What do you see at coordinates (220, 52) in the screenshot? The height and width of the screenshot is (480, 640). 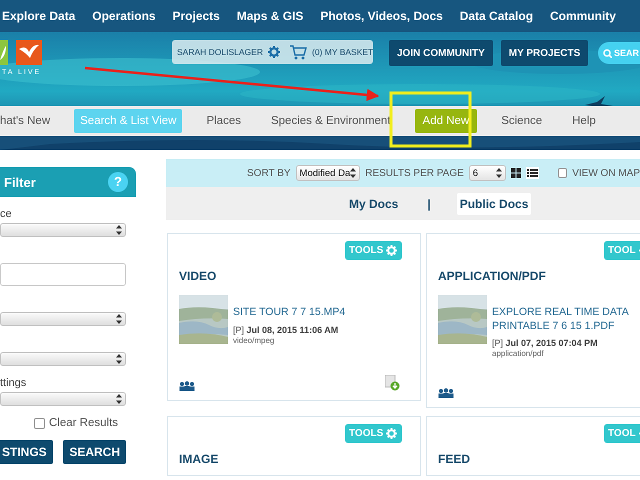 I see `user-name: SARAH DOLISLAGER` at bounding box center [220, 52].